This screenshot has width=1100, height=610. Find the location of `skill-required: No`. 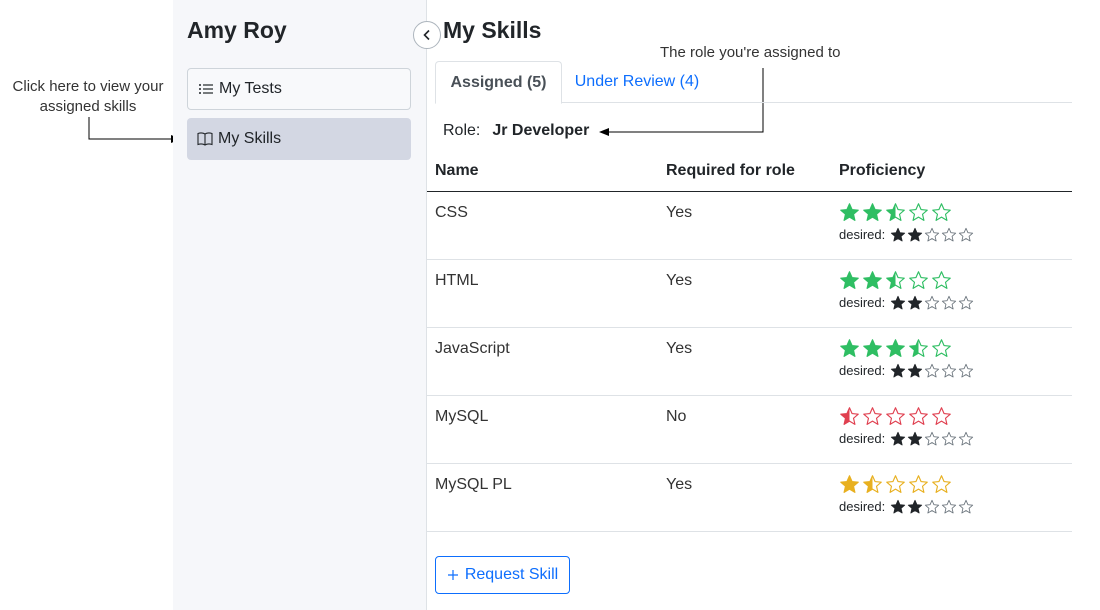

skill-required: No is located at coordinates (744, 429).